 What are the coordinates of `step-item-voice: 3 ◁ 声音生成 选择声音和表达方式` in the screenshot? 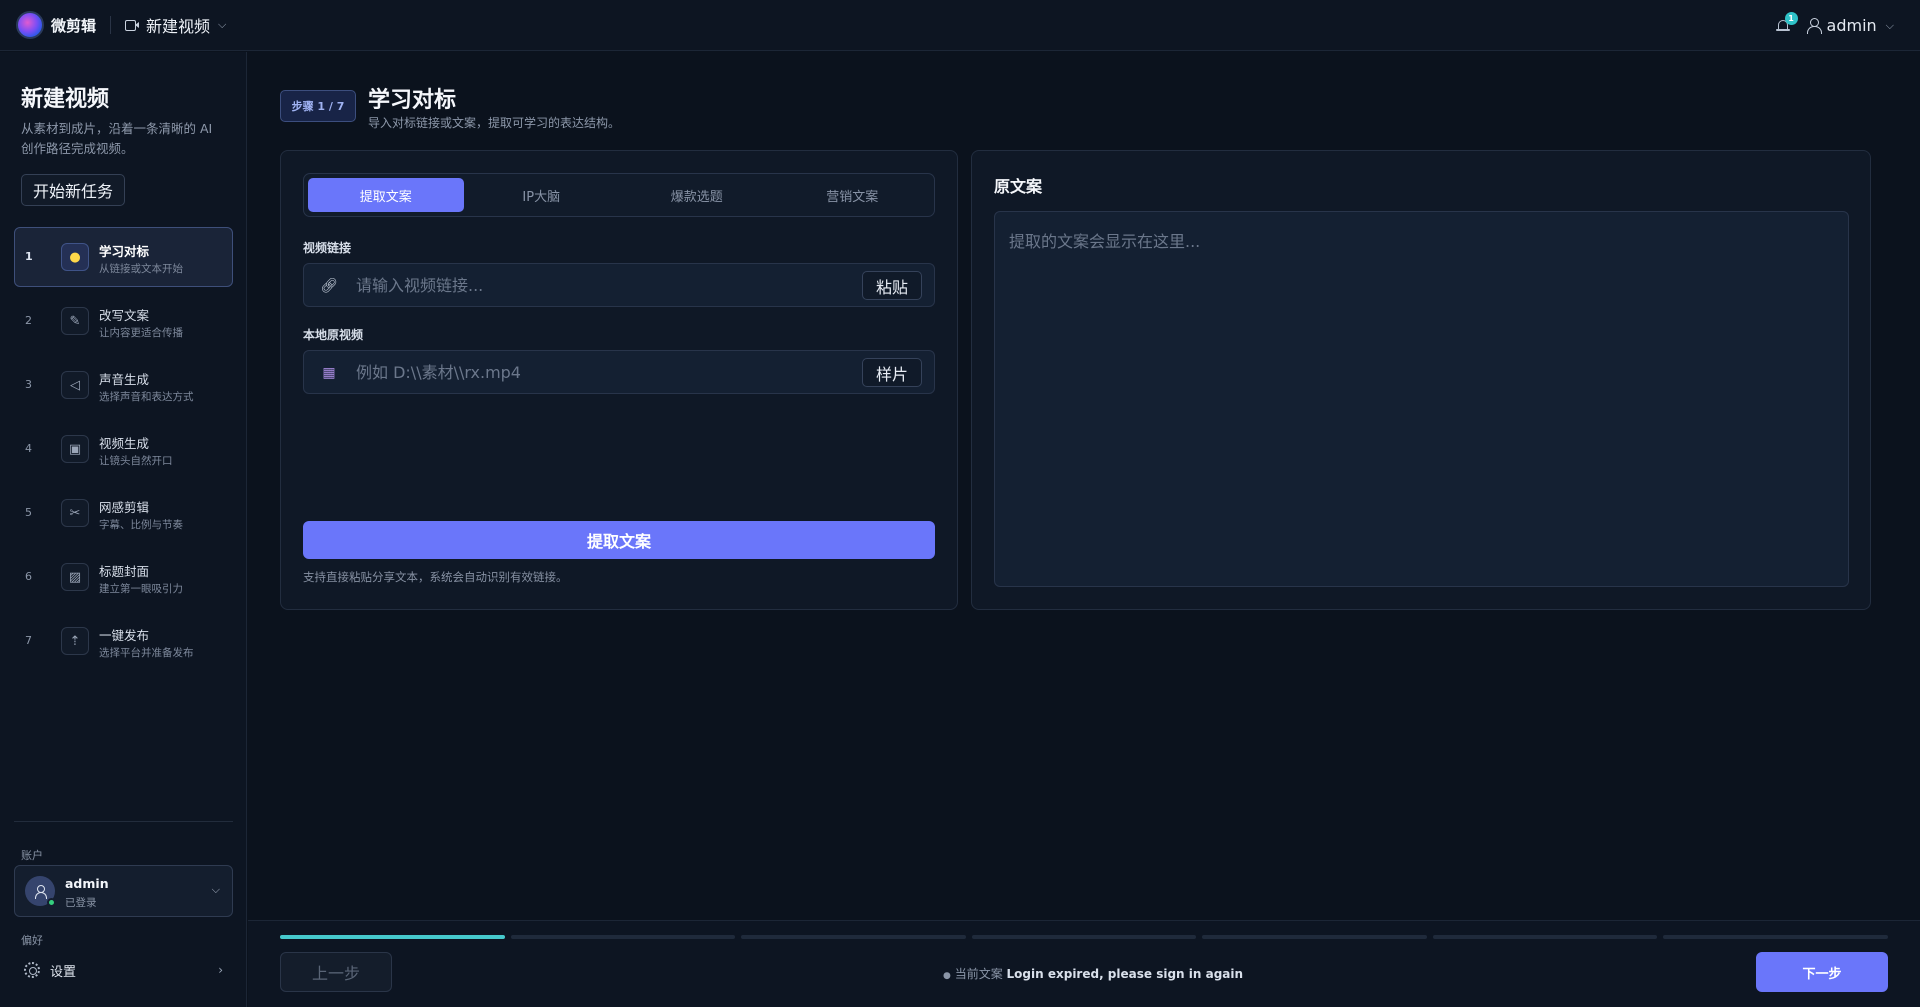 It's located at (123, 385).